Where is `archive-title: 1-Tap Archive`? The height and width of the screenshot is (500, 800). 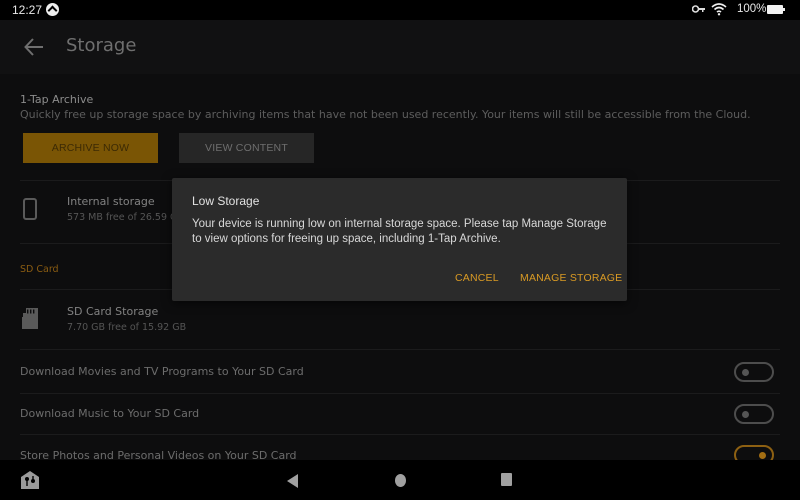
archive-title: 1-Tap Archive is located at coordinates (57, 99).